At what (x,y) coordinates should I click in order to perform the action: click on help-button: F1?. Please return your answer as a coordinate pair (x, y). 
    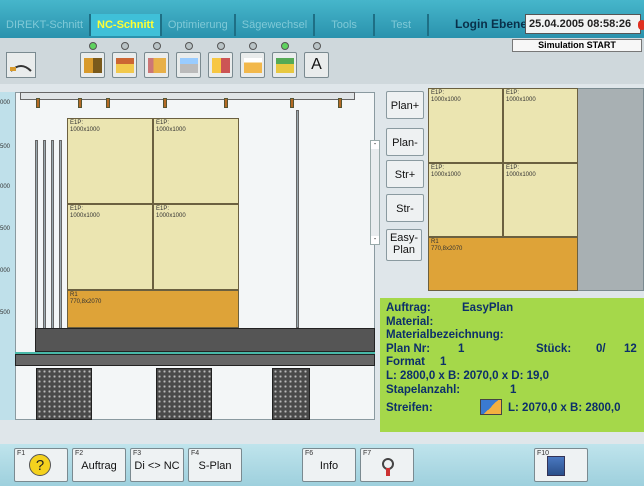
    Looking at the image, I should click on (41, 465).